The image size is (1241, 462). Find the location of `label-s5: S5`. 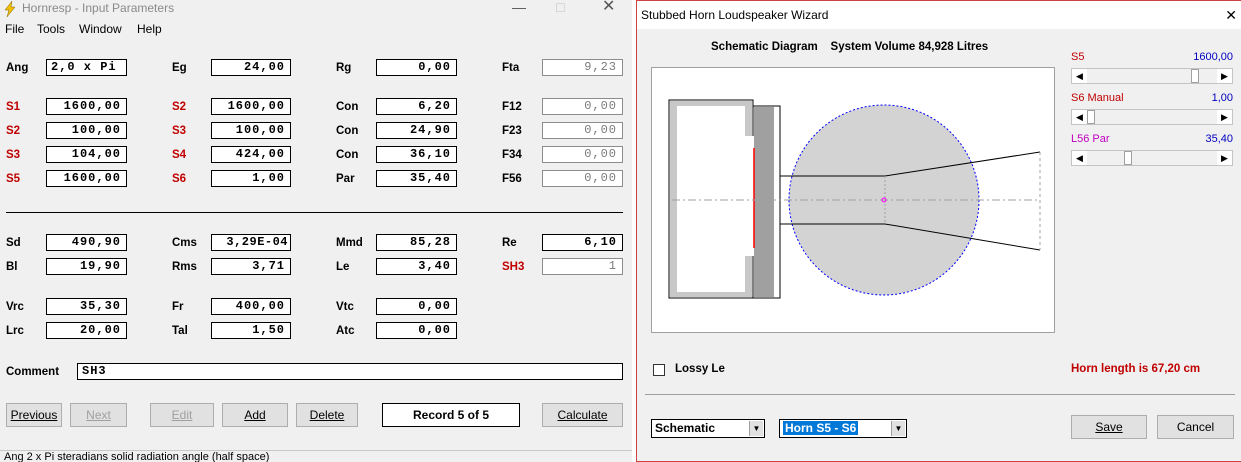

label-s5: S5 is located at coordinates (13, 179).